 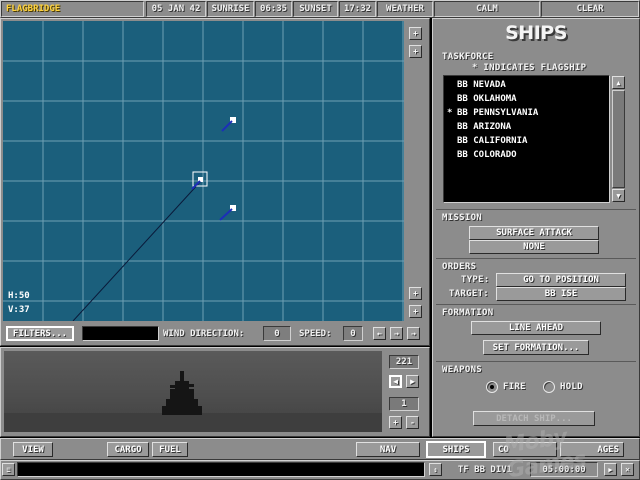 I want to click on order-target-button: BB ISE, so click(x=561, y=294).